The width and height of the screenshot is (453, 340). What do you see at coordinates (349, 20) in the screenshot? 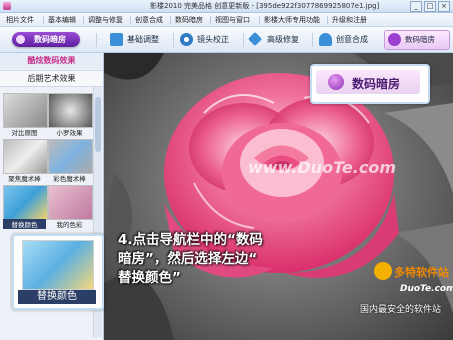
I see `menu-upgrade-register: 升级和注册` at bounding box center [349, 20].